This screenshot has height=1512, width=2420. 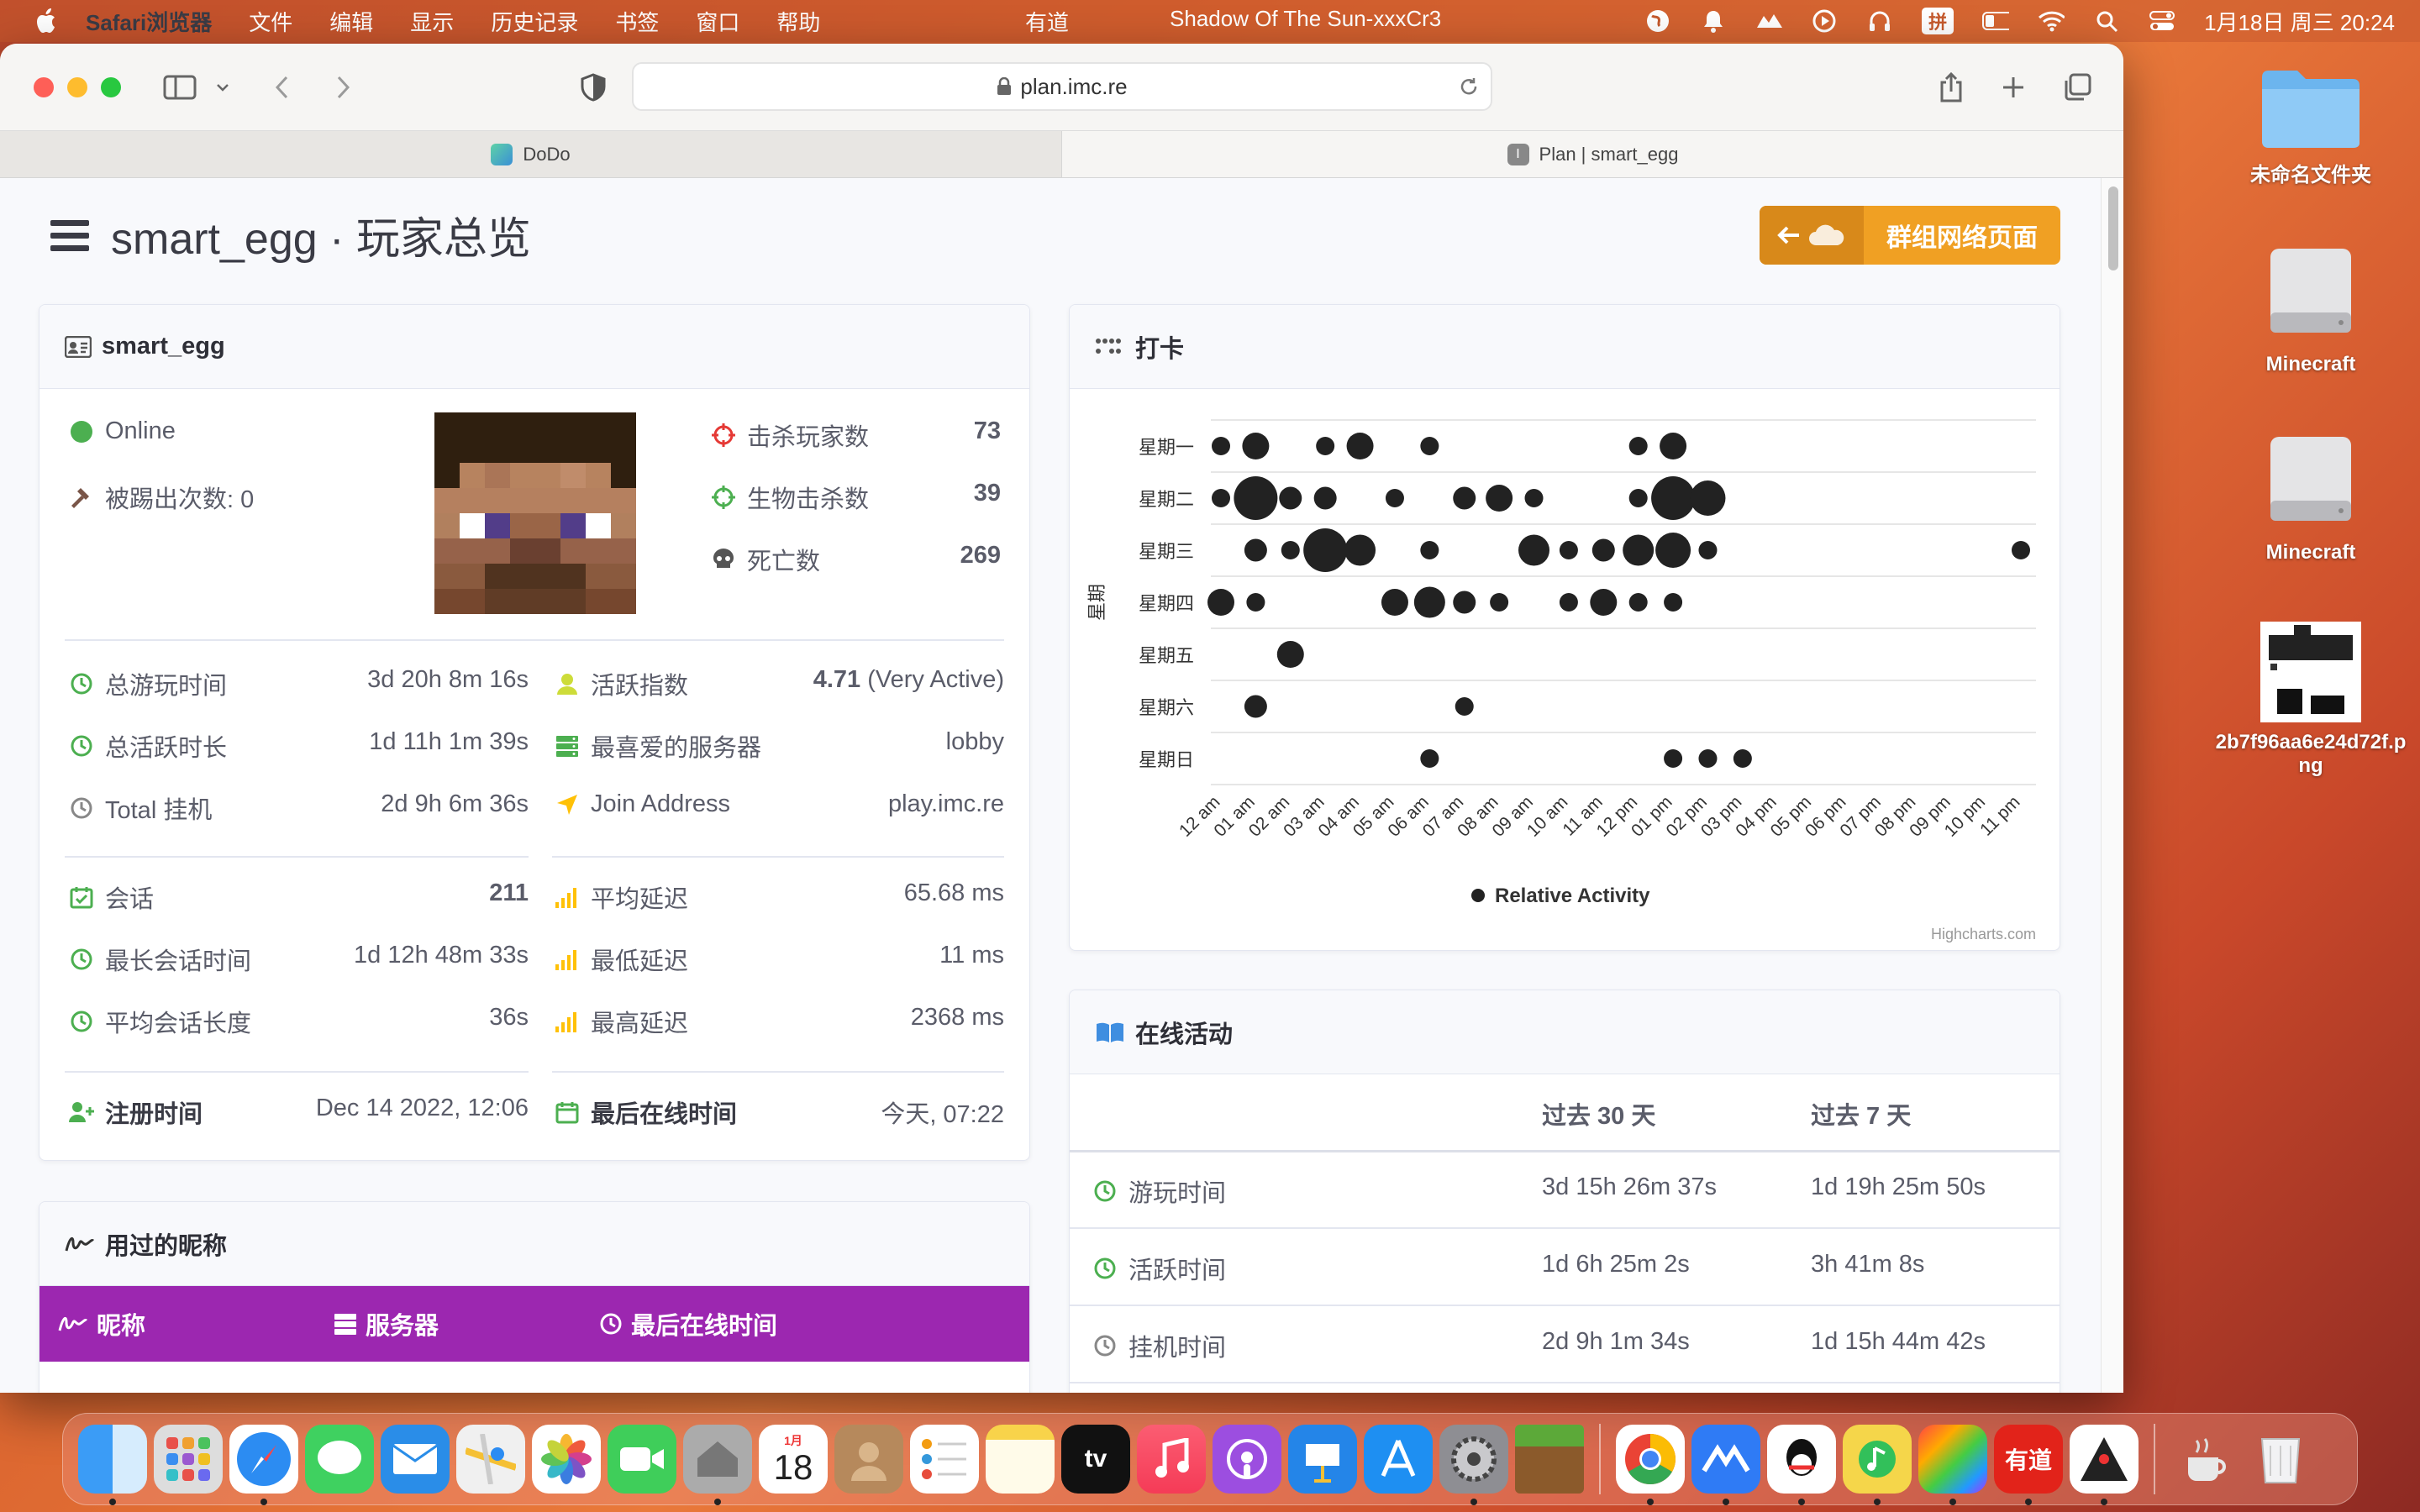 What do you see at coordinates (2299, 21) in the screenshot?
I see `menu-clock: 1月18日 周三 20:24` at bounding box center [2299, 21].